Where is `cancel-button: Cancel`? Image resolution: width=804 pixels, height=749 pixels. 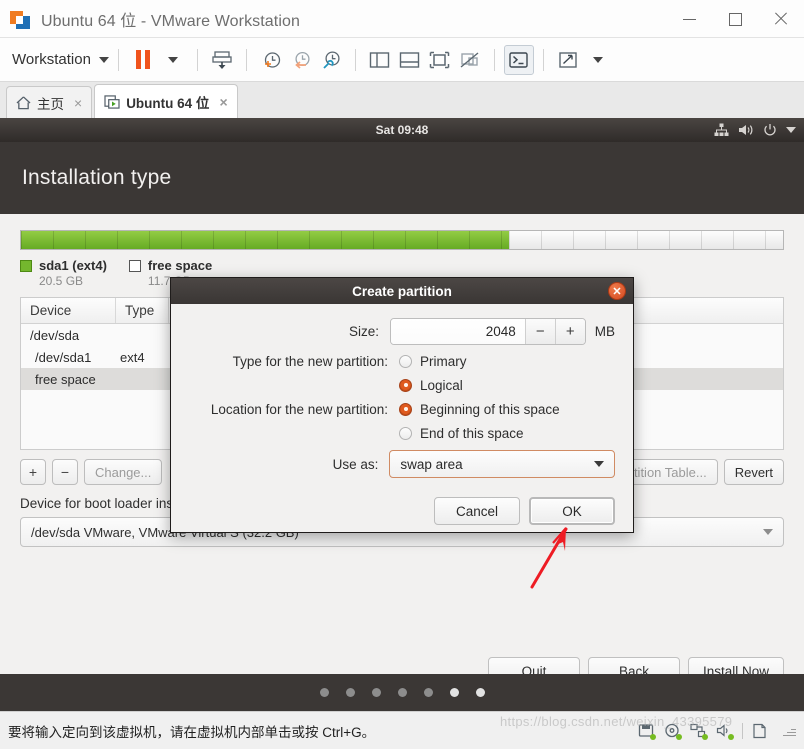 cancel-button: Cancel is located at coordinates (477, 511).